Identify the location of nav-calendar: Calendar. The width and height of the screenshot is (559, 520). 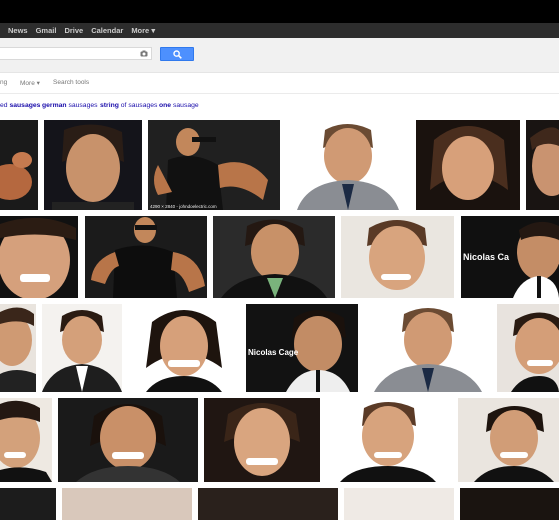
(107, 30).